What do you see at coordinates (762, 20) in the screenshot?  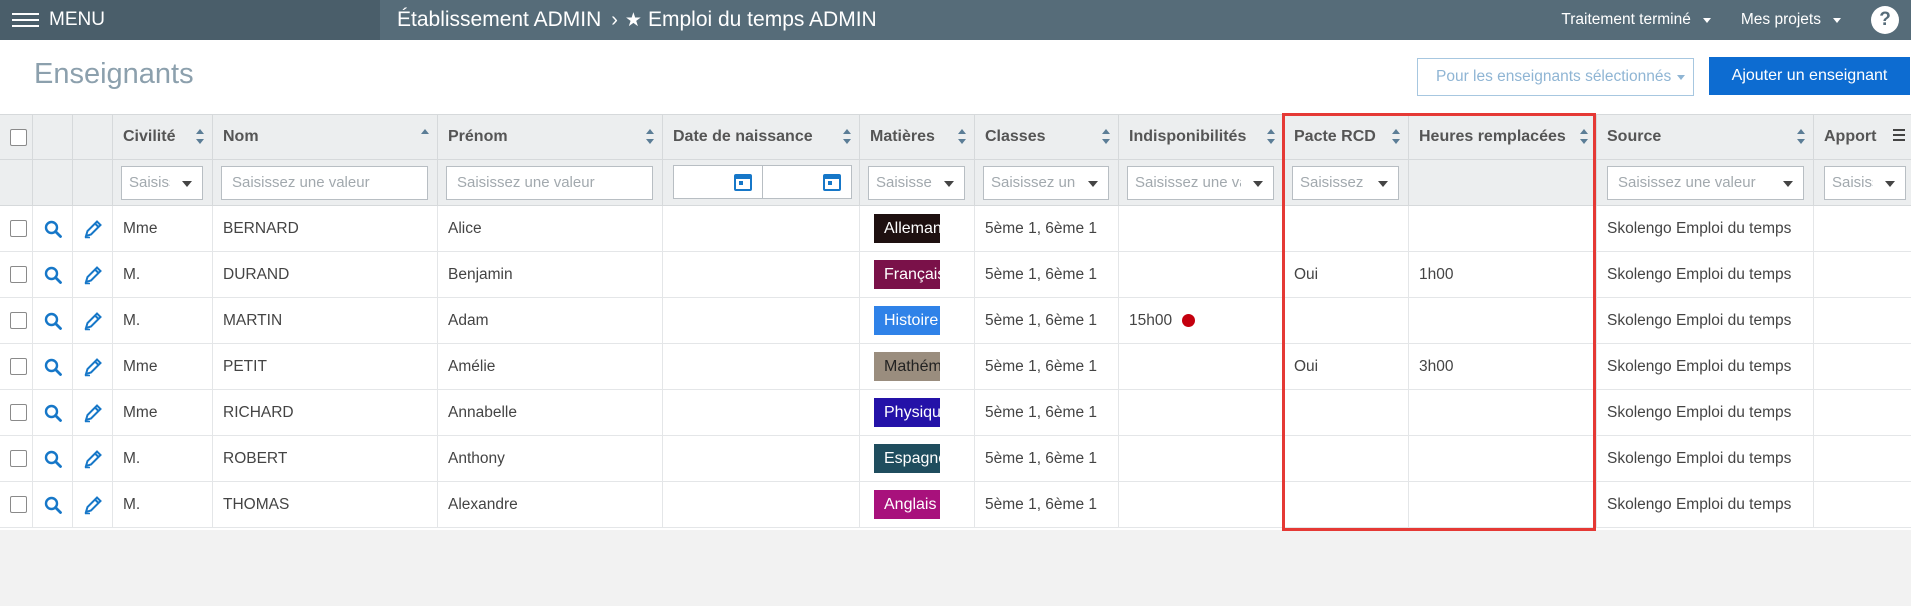 I see `breadcrumb-timetable: Emploi du temps ADMIN` at bounding box center [762, 20].